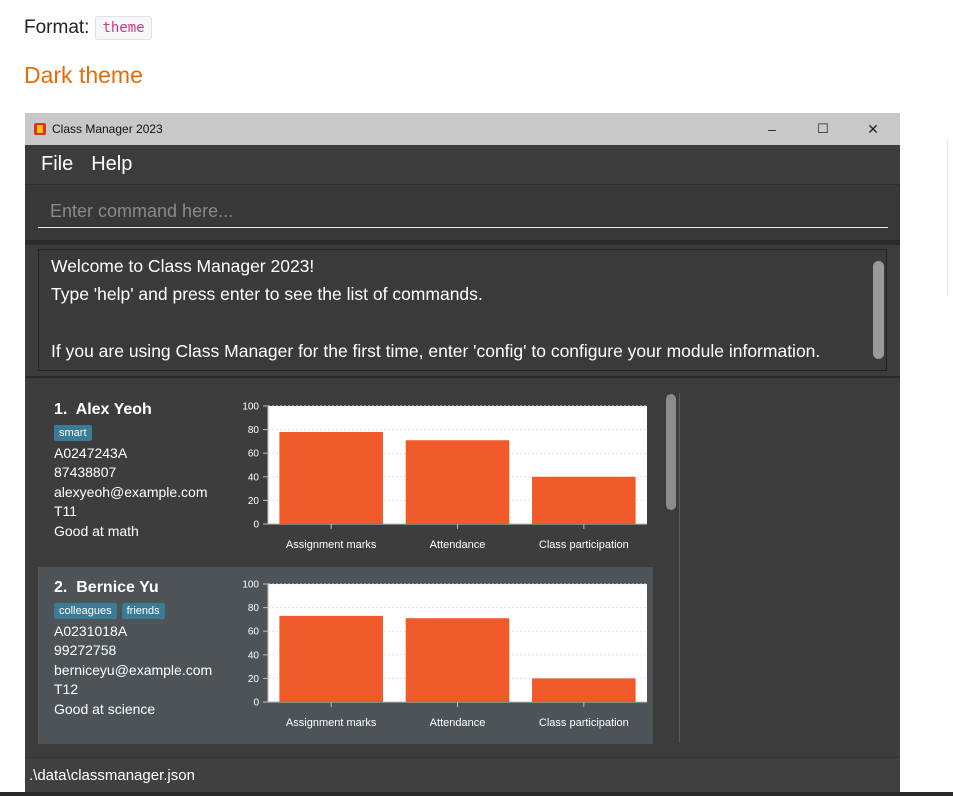 The width and height of the screenshot is (953, 796). Describe the element at coordinates (950, 217) in the screenshot. I see `side-panel-edge` at that location.